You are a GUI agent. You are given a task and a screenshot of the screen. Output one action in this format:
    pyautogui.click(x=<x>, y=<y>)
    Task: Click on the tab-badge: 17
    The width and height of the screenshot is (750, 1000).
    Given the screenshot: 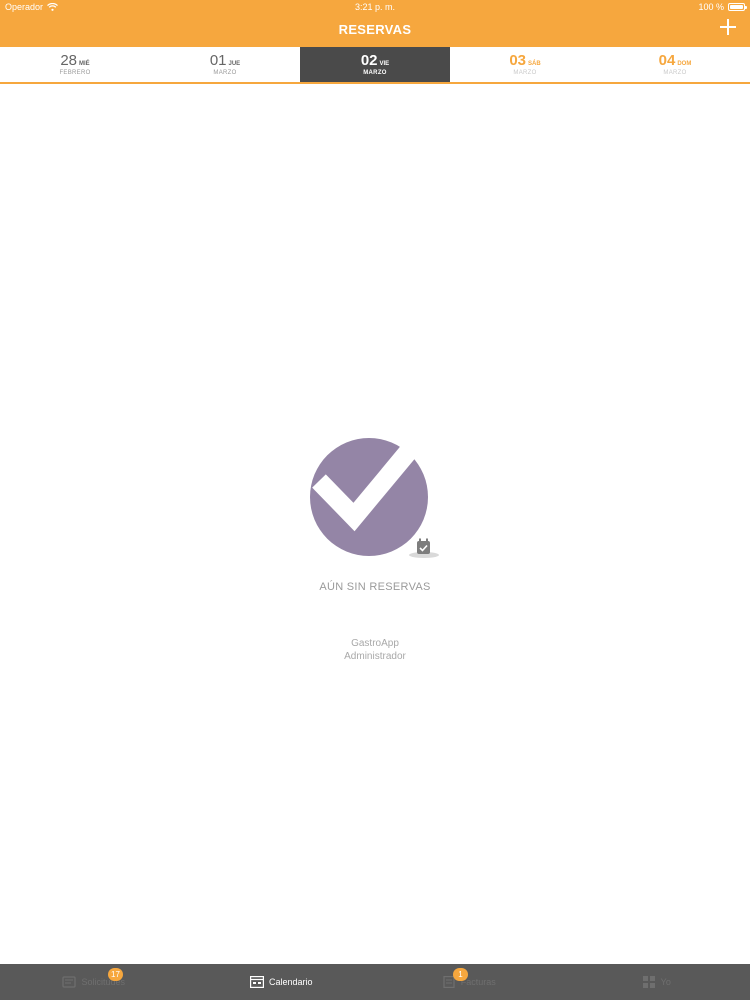 What is the action you would take?
    pyautogui.click(x=115, y=974)
    